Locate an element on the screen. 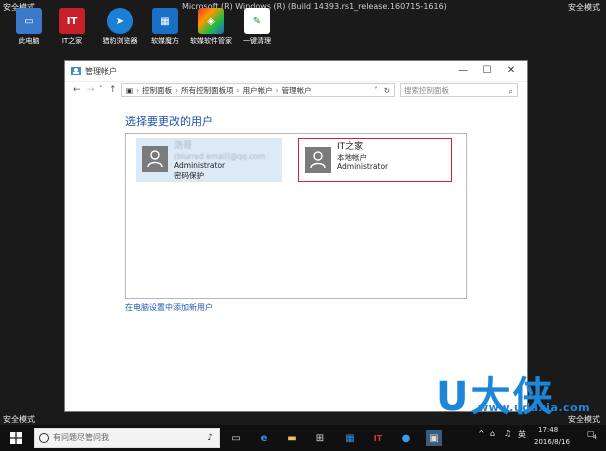  cortana-placeholder: 有问题尽管问我 is located at coordinates (81, 437).